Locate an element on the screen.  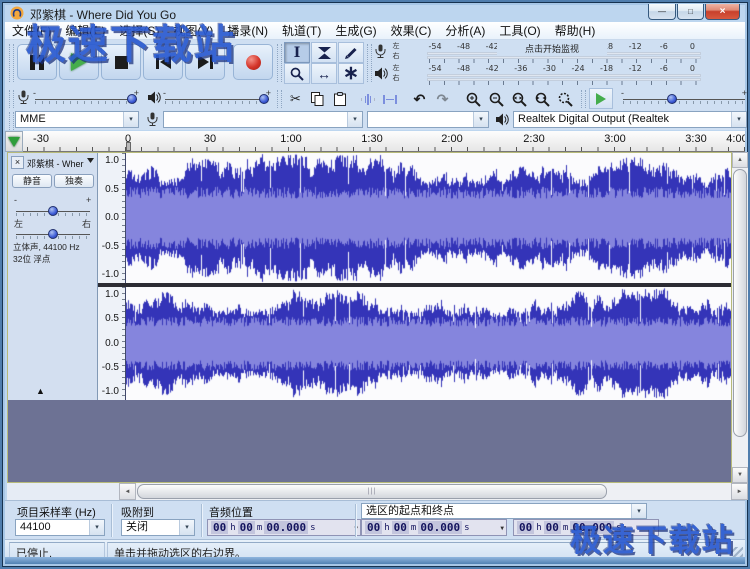
horizontal-scrollbar-thumb: ||| is located at coordinates (372, 491).